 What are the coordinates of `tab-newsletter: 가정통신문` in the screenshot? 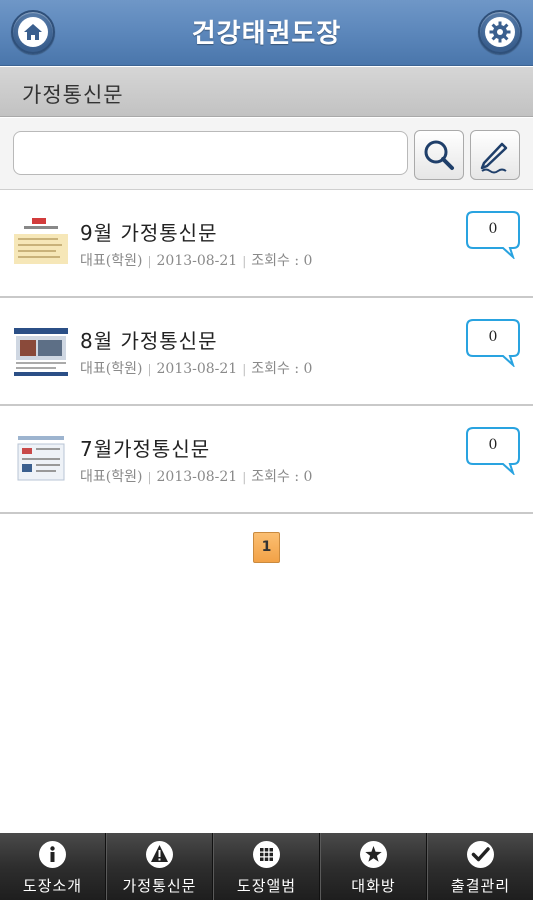 It's located at (159, 866).